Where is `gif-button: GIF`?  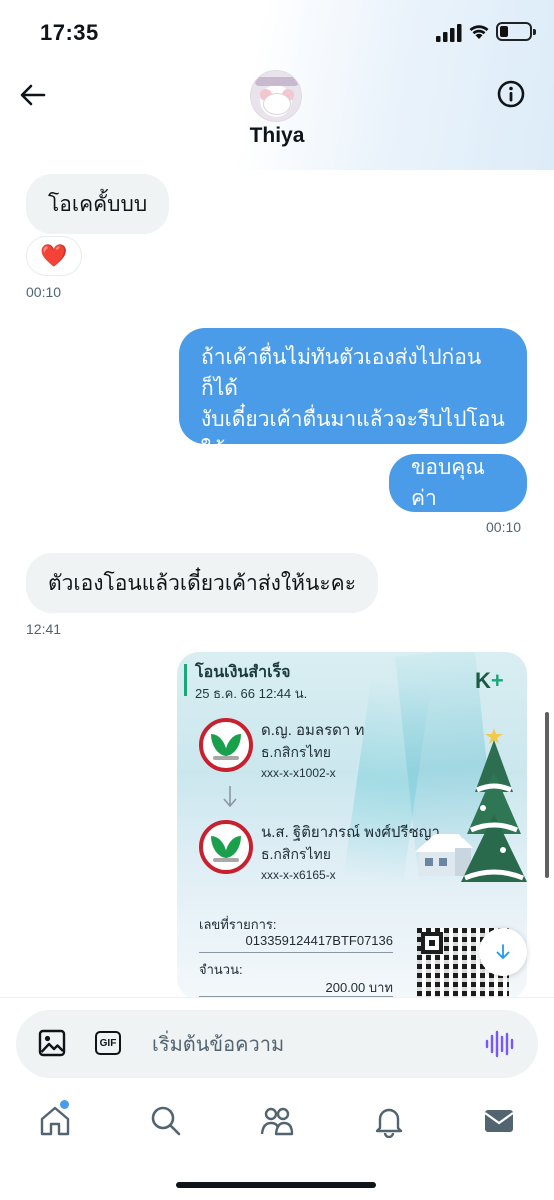 gif-button: GIF is located at coordinates (108, 1043).